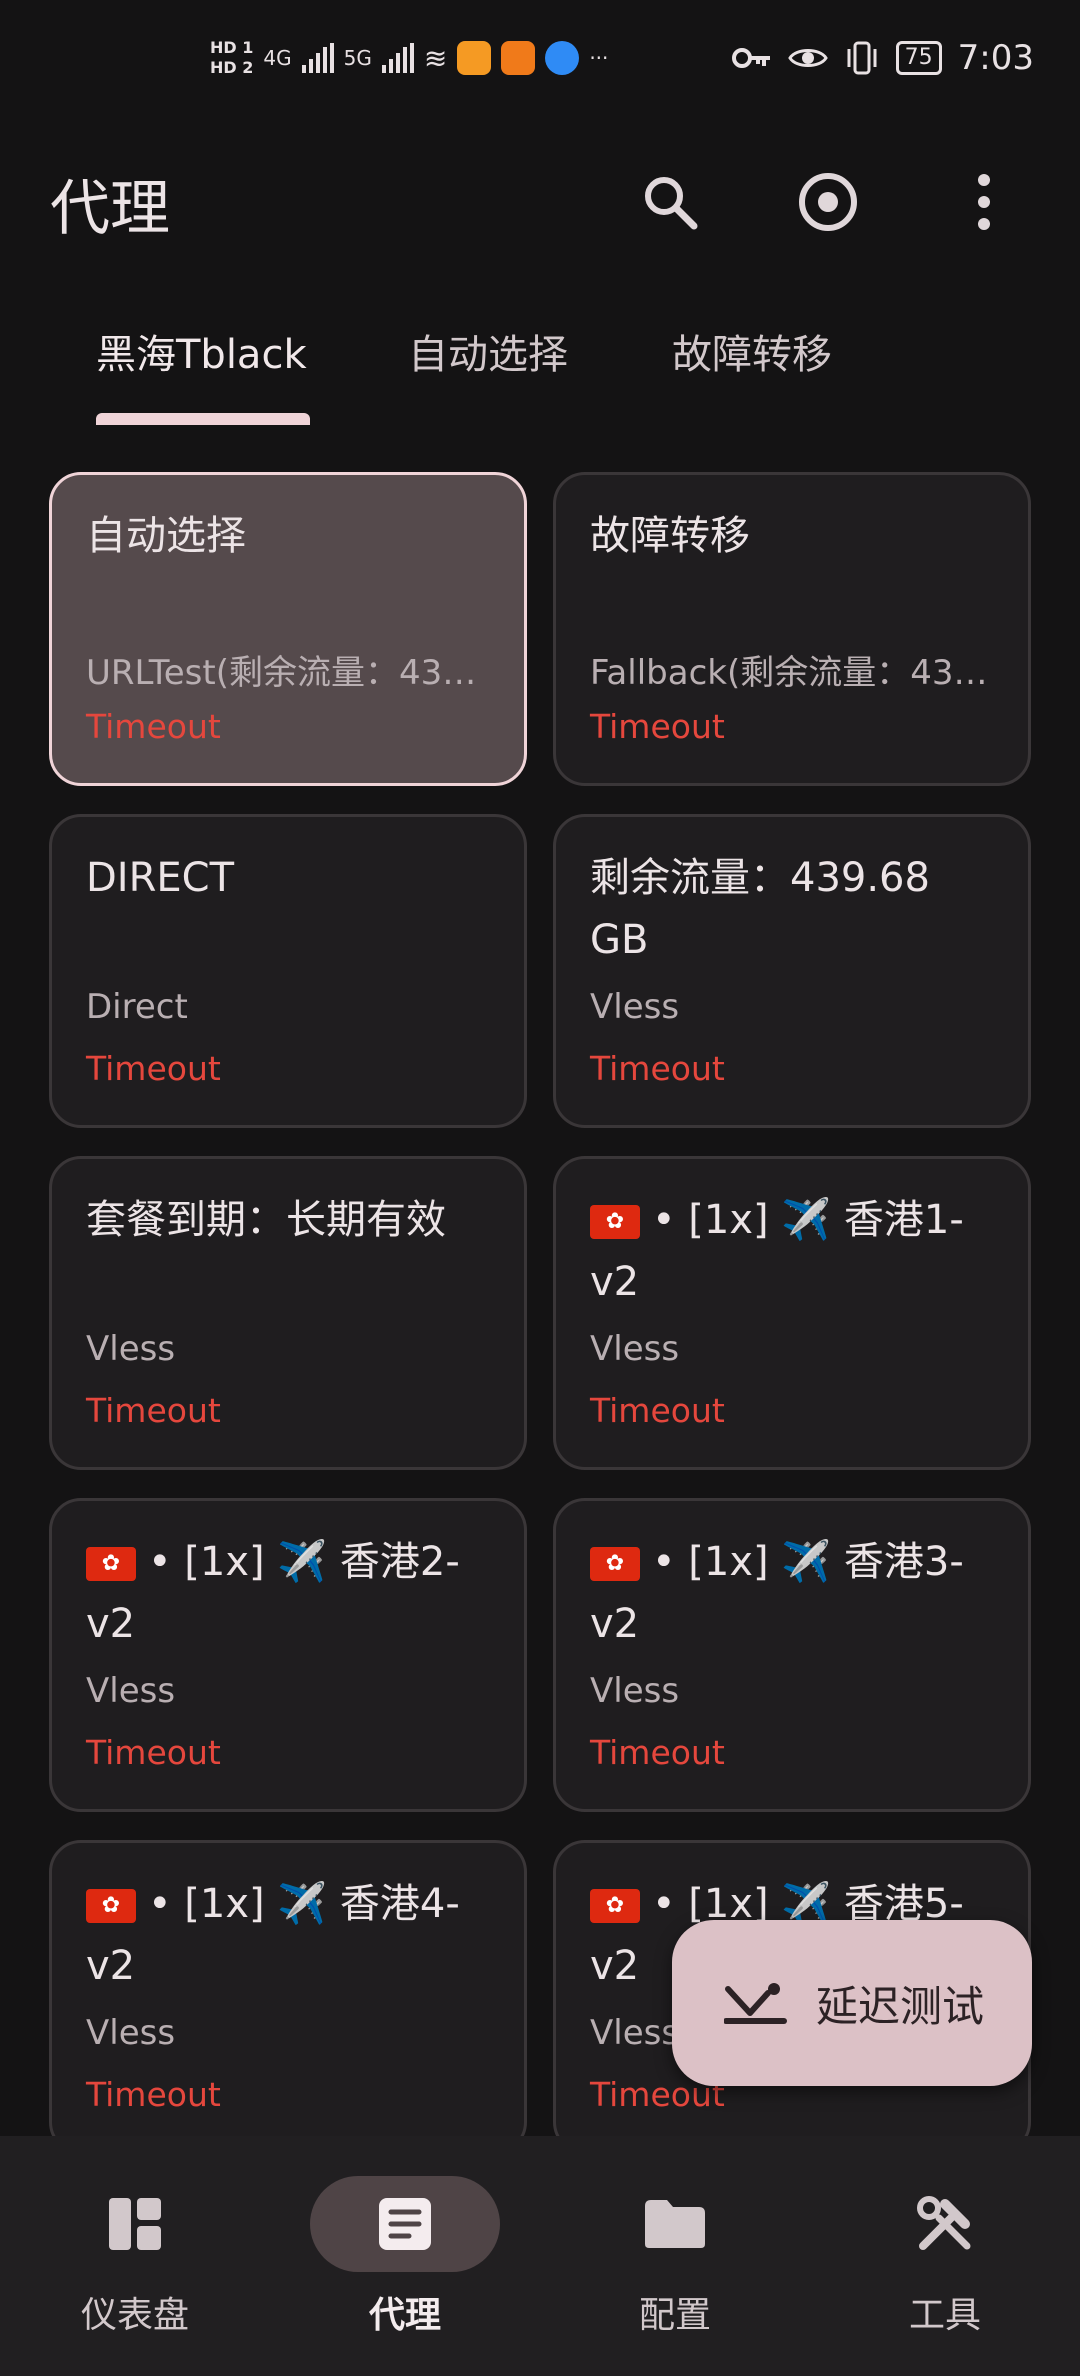  I want to click on proxy-card-hk3: ✿ • [1x] ✈️ 香港3-v2 Vless Timeout, so click(792, 1655).